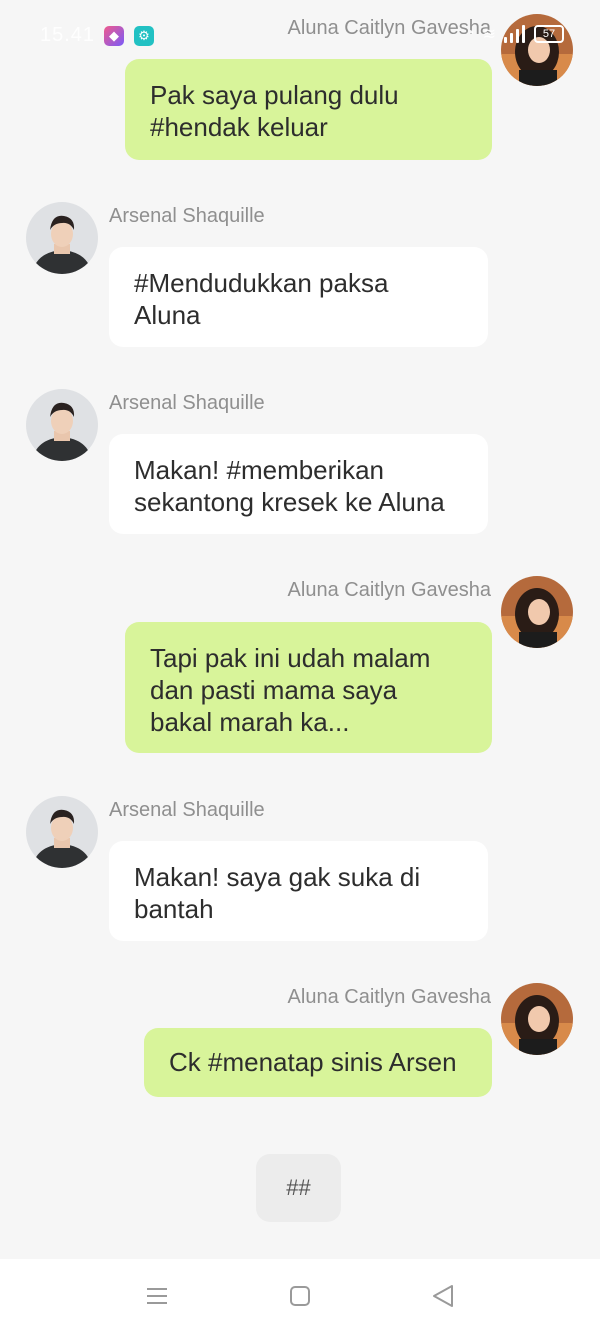  What do you see at coordinates (443, 1296) in the screenshot?
I see `back-triangle-icon` at bounding box center [443, 1296].